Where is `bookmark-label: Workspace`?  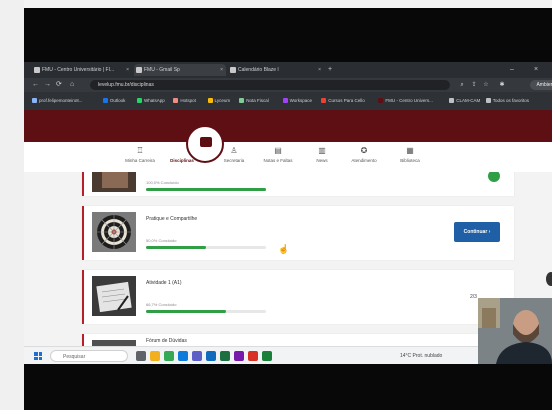
bookmark-label: Workspace is located at coordinates (301, 100).